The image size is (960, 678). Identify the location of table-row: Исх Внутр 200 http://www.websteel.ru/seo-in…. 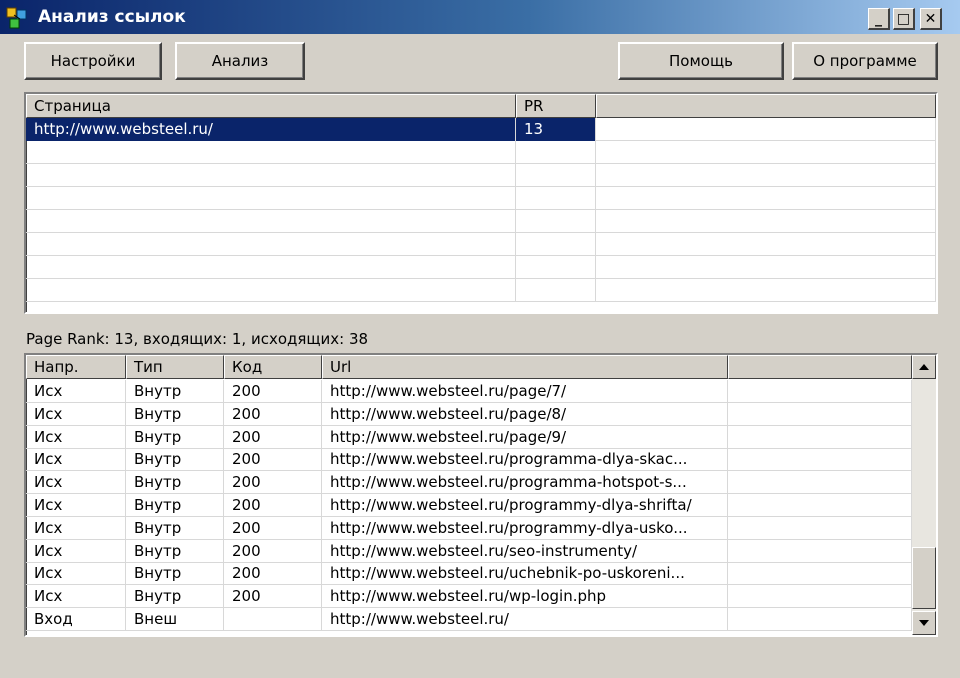
(469, 551).